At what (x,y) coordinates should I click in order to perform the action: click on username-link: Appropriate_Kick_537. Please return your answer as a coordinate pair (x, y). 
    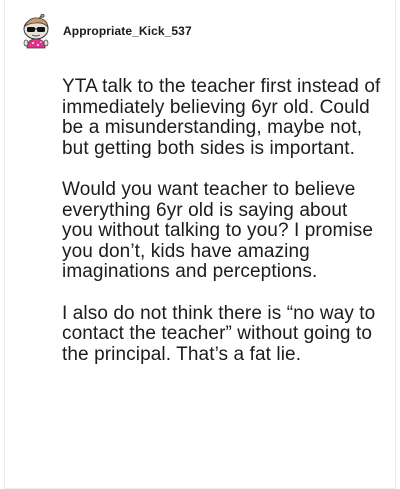
    Looking at the image, I should click on (127, 31).